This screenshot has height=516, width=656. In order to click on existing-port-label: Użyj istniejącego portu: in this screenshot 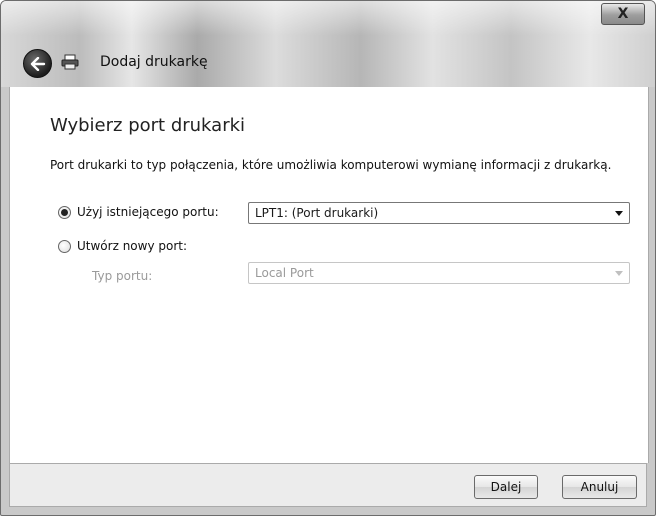, I will do `click(148, 212)`.